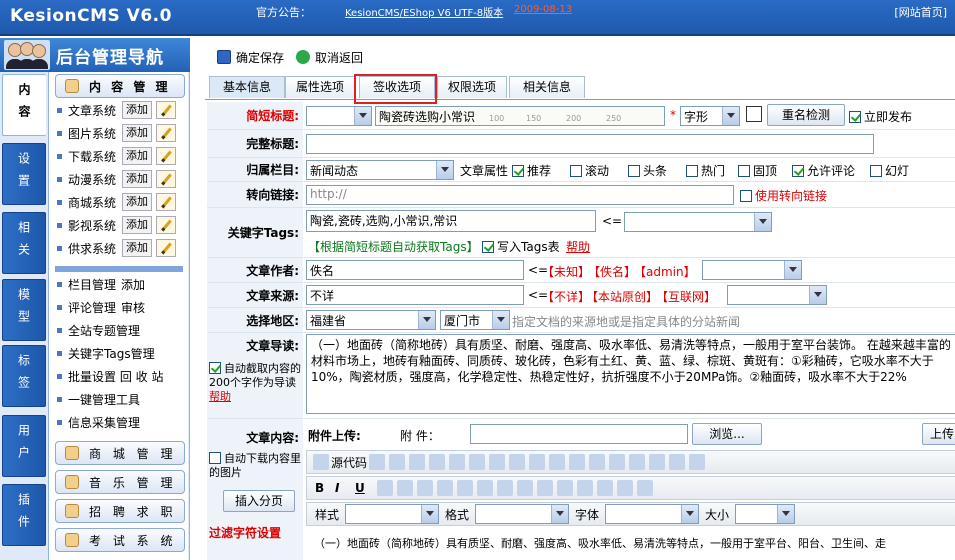 This screenshot has width=955, height=560. Describe the element at coordinates (625, 488) in the screenshot. I see `bg-color-icon` at that location.